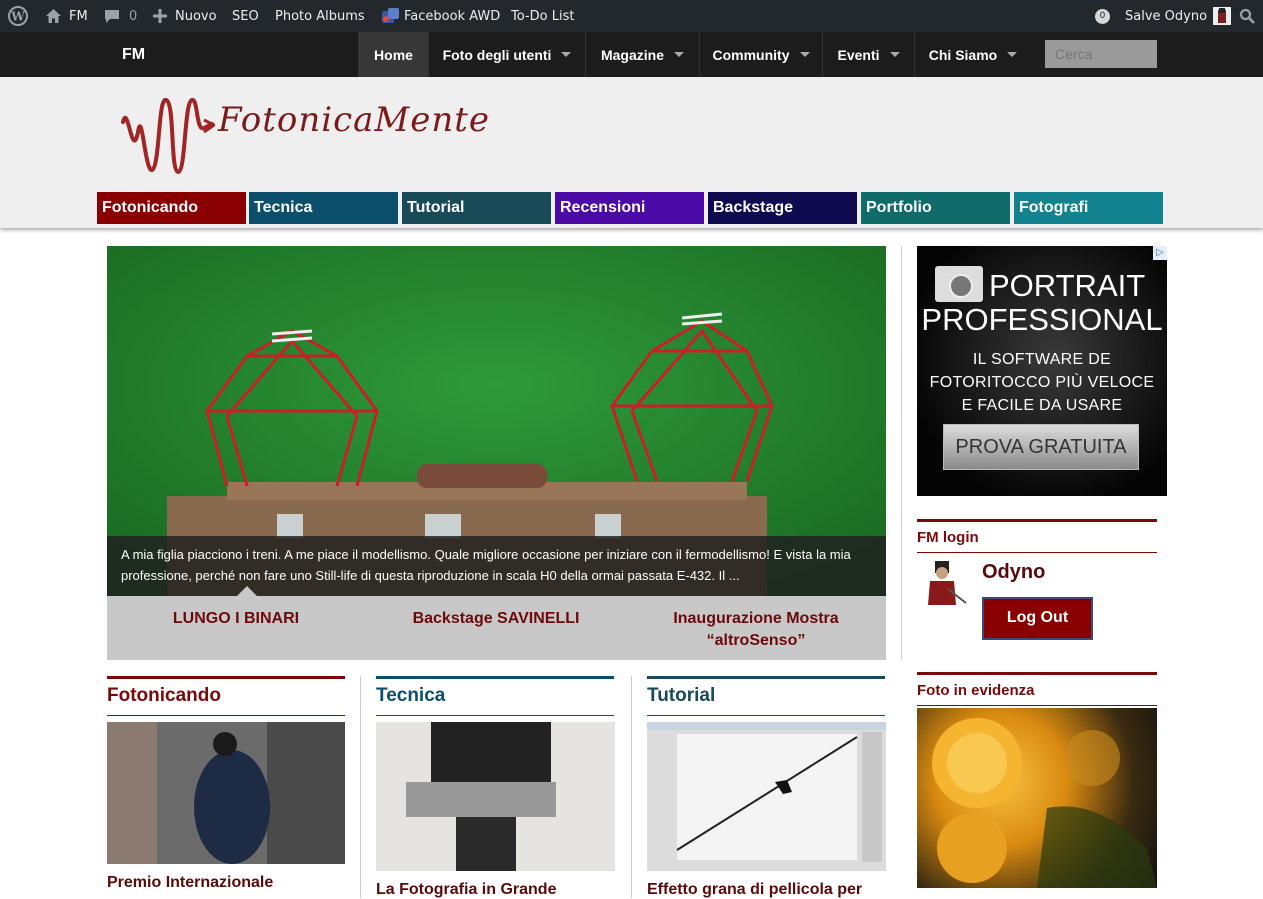 Image resolution: width=1263 pixels, height=899 pixels. Describe the element at coordinates (858, 54) in the screenshot. I see `nav-eventi-label: Eventi` at that location.